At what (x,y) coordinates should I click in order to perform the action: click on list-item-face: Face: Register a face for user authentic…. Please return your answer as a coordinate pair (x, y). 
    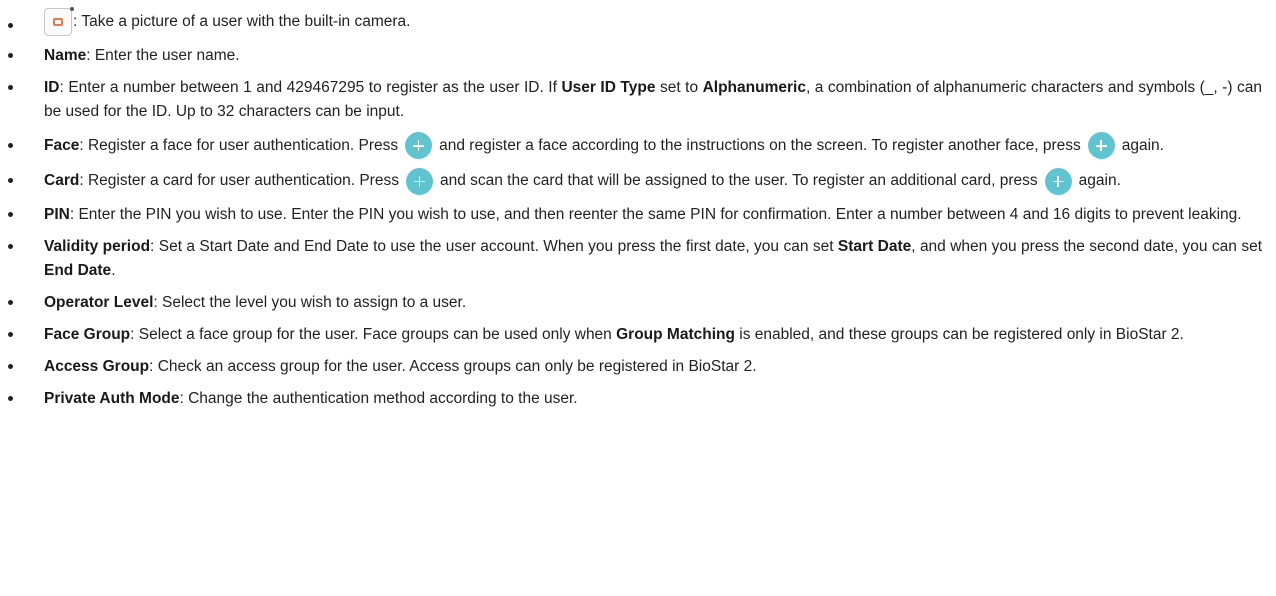
    Looking at the image, I should click on (631, 146).